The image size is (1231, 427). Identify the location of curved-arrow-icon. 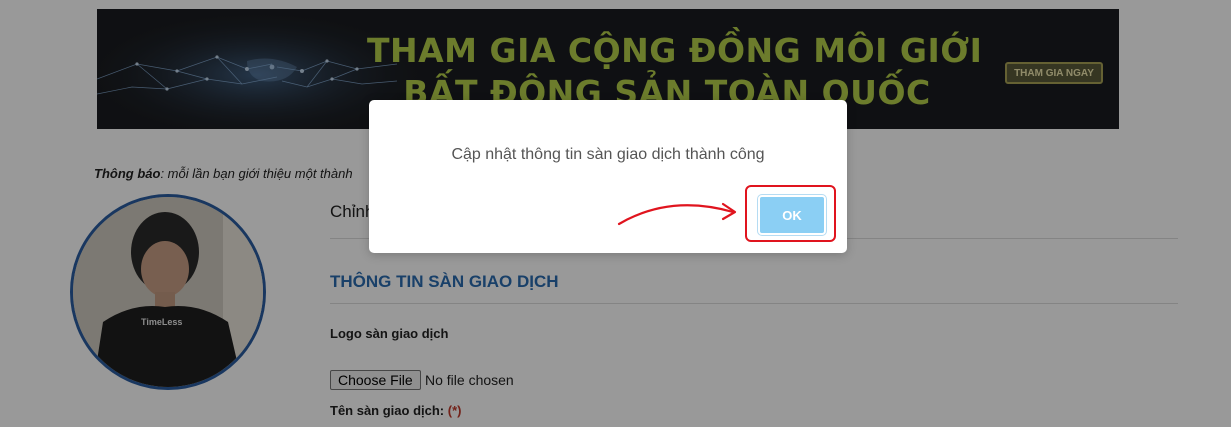
(677, 214).